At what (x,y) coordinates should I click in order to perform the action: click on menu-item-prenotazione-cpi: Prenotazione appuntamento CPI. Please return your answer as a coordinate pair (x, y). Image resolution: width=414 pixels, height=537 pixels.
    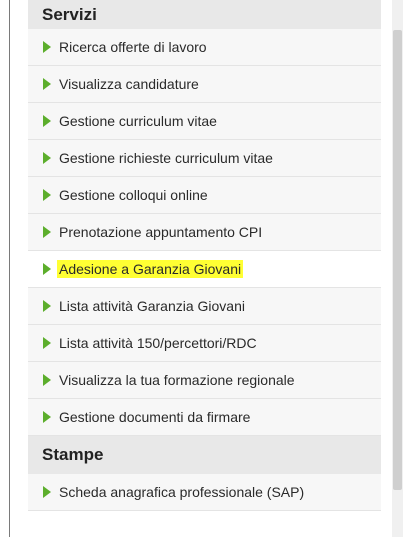
    Looking at the image, I should click on (204, 232).